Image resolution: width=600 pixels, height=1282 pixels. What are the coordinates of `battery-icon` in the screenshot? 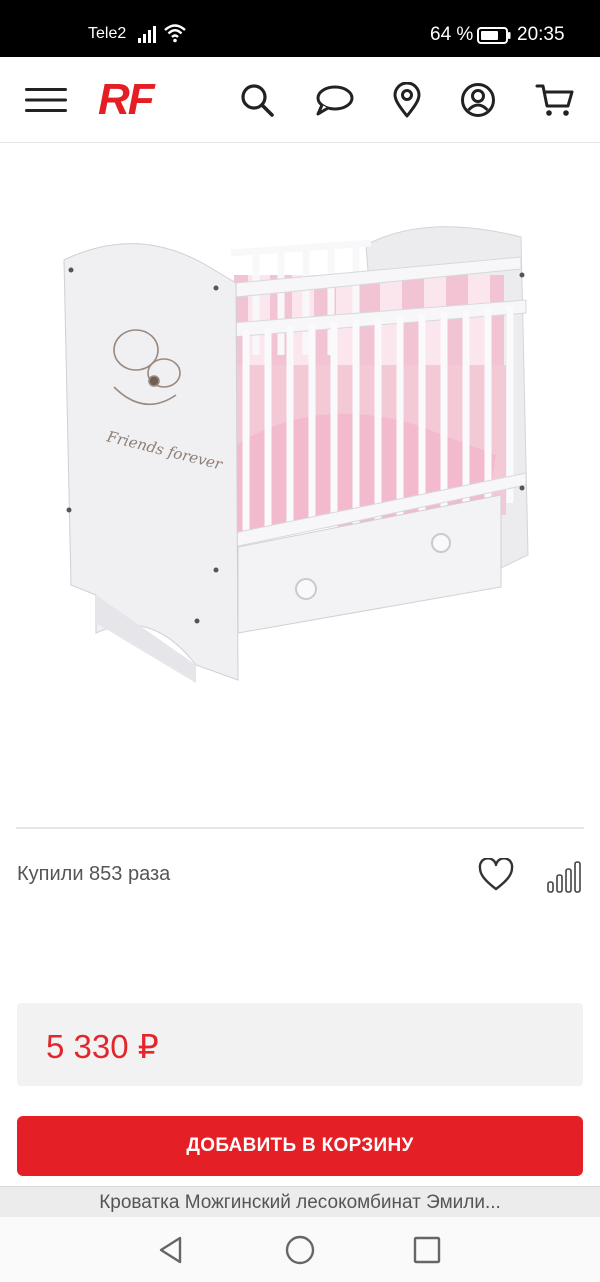 It's located at (494, 35).